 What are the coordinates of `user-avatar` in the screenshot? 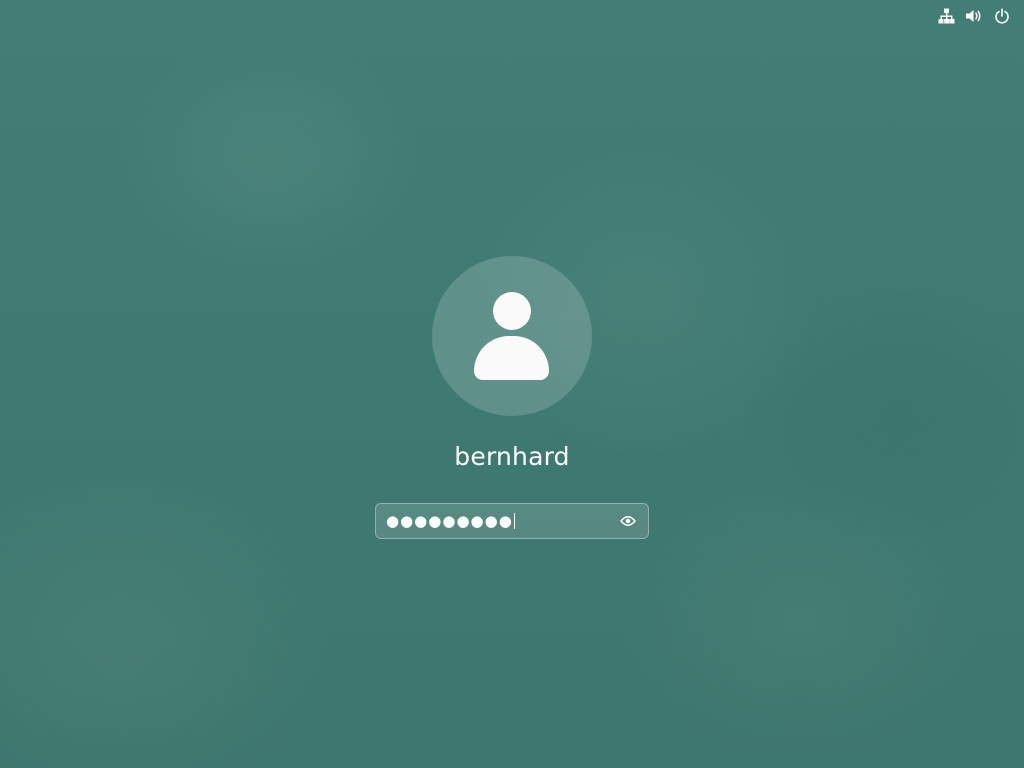 It's located at (512, 336).